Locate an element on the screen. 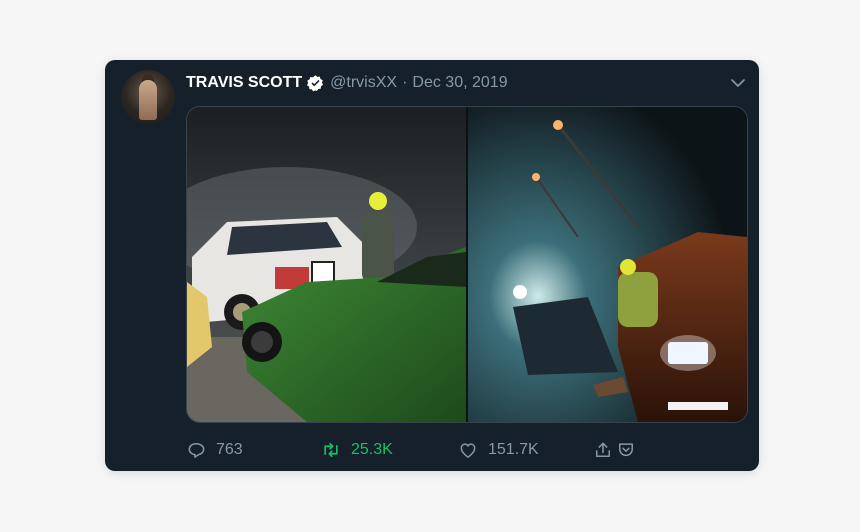 This screenshot has height=532, width=860. tweet-date: Dec 30, 2019 is located at coordinates (459, 83).